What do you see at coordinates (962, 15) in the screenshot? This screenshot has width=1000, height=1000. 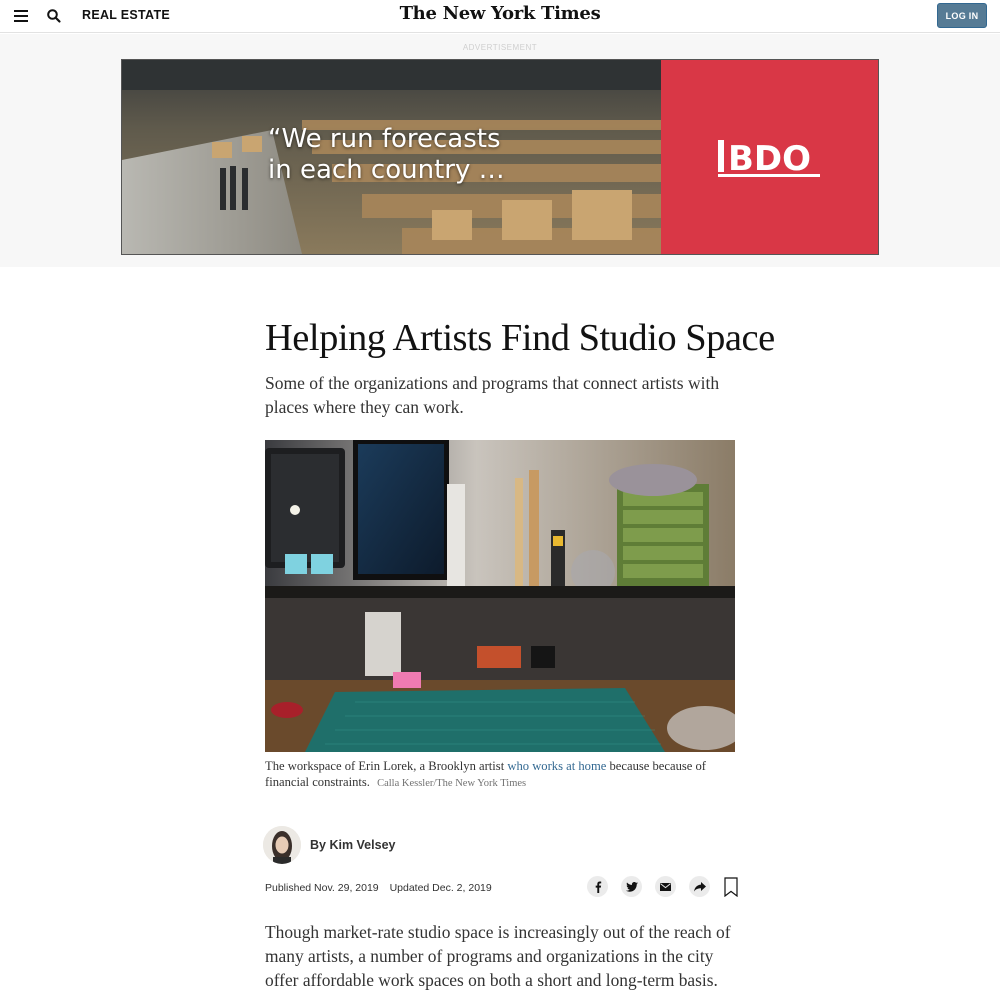 I see `login-button: LOG IN` at bounding box center [962, 15].